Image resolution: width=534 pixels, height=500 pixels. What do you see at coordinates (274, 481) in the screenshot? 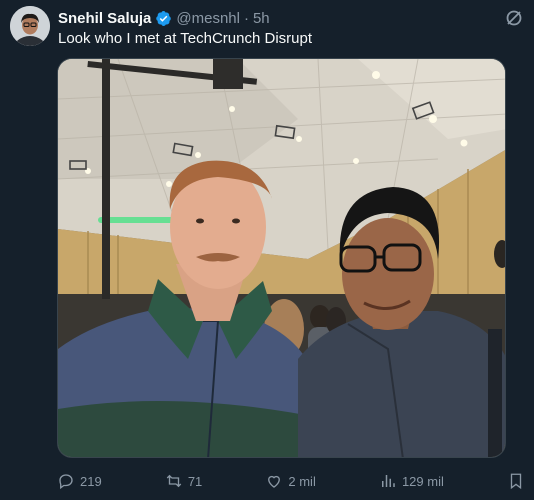
I see `heart-icon` at bounding box center [274, 481].